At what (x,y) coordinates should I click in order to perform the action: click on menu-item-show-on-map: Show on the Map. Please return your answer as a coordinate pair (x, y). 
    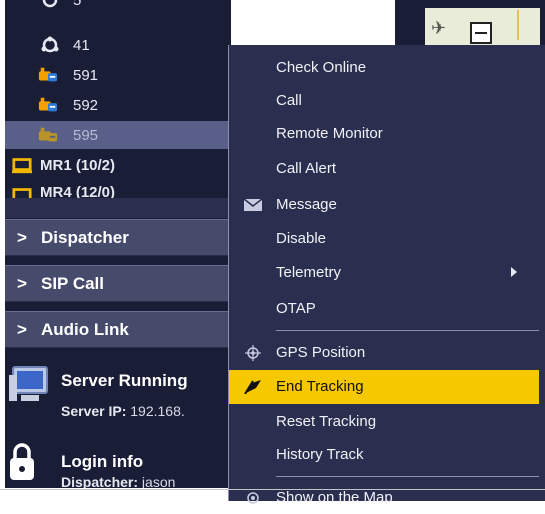
    Looking at the image, I should click on (384, 498).